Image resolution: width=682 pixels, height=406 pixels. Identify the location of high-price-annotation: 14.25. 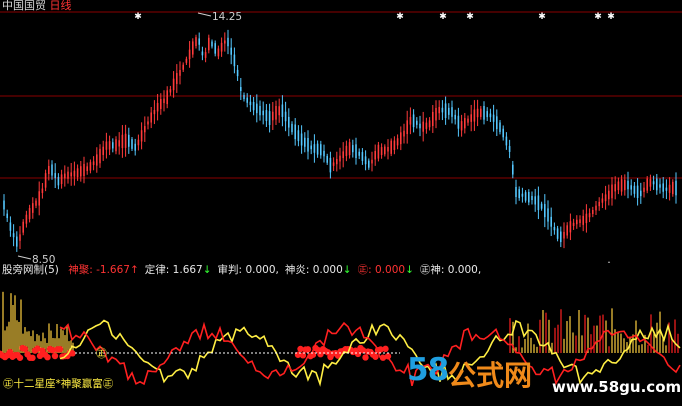
(219, 17).